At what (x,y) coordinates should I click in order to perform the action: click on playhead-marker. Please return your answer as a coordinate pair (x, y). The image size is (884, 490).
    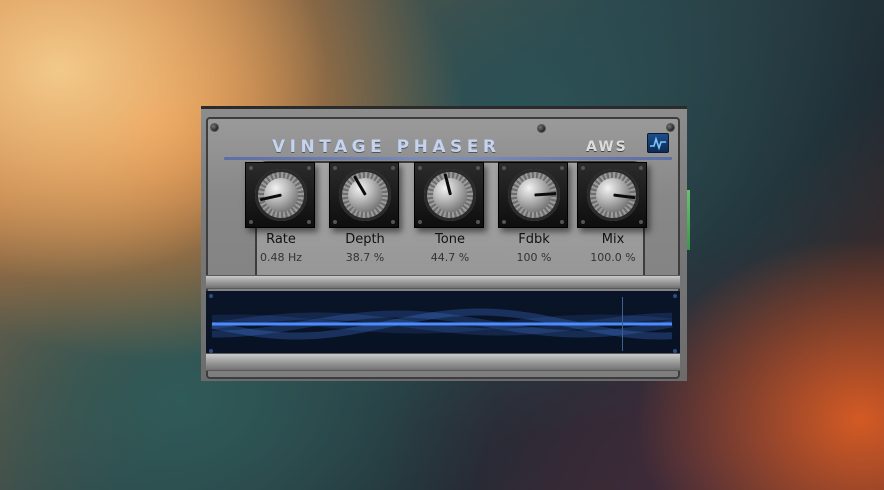
    Looking at the image, I should click on (622, 324).